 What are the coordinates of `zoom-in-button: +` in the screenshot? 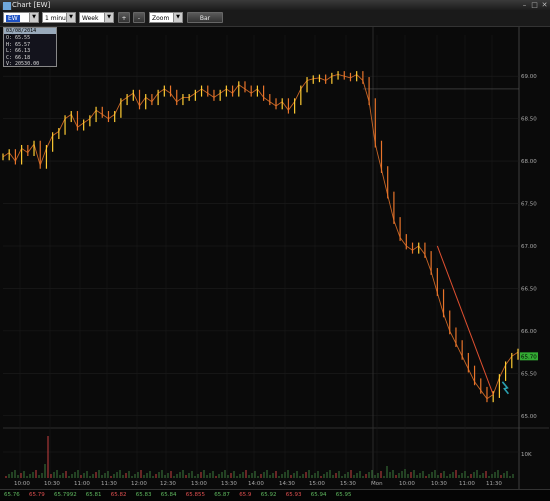 It's located at (124, 17).